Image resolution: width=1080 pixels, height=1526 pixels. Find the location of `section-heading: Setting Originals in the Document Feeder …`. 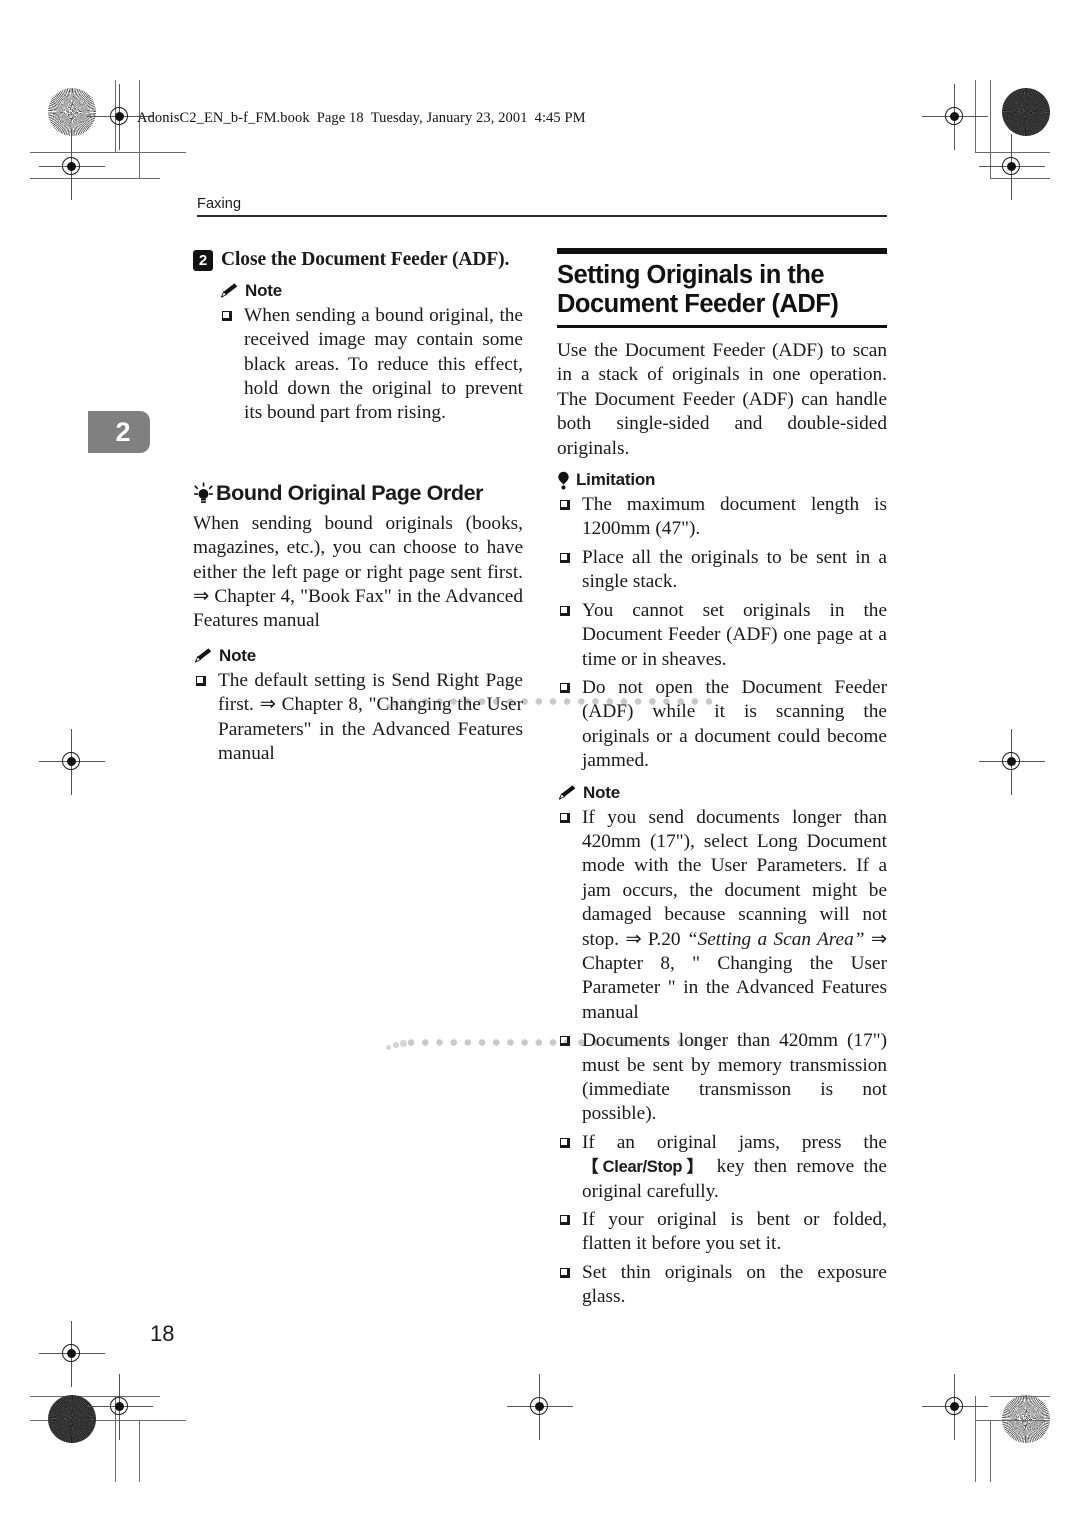

section-heading: Setting Originals in the Document Feeder … is located at coordinates (722, 288).